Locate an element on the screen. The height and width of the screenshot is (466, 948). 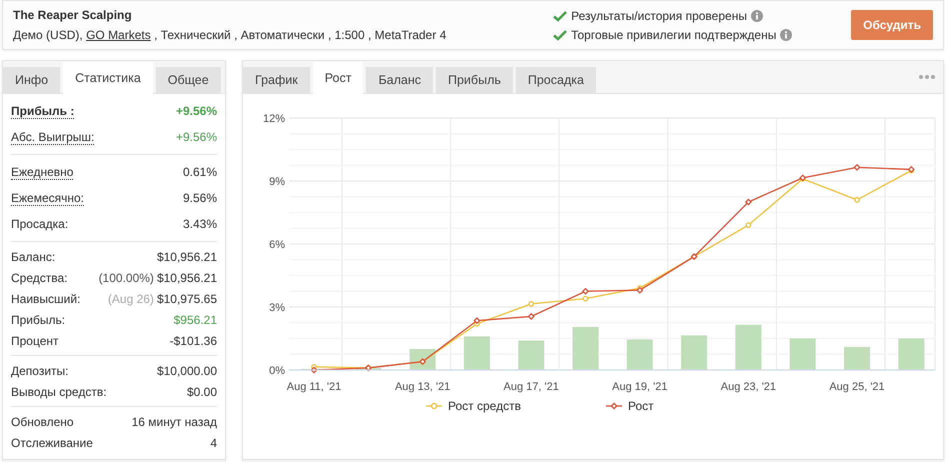
stat-value: $10,975.65 is located at coordinates (186, 299).